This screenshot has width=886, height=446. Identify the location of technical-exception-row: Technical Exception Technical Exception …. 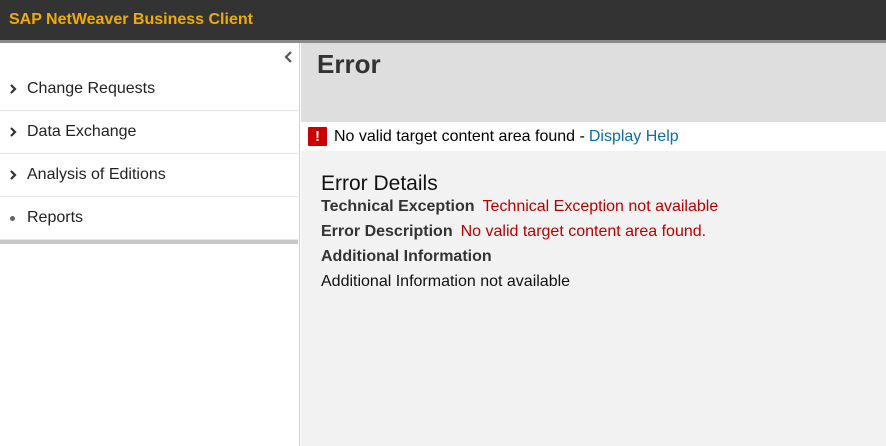
(519, 210).